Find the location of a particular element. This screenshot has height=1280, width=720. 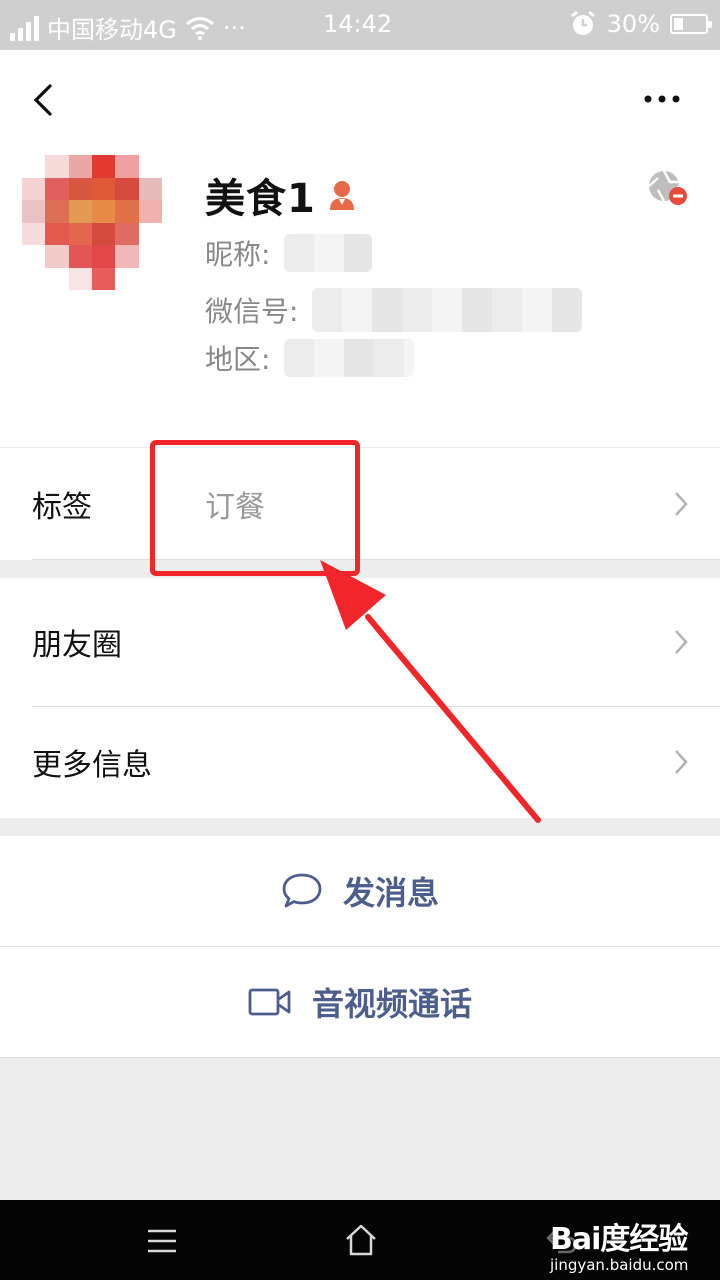

send-message-button: 发消息 is located at coordinates (360, 891).